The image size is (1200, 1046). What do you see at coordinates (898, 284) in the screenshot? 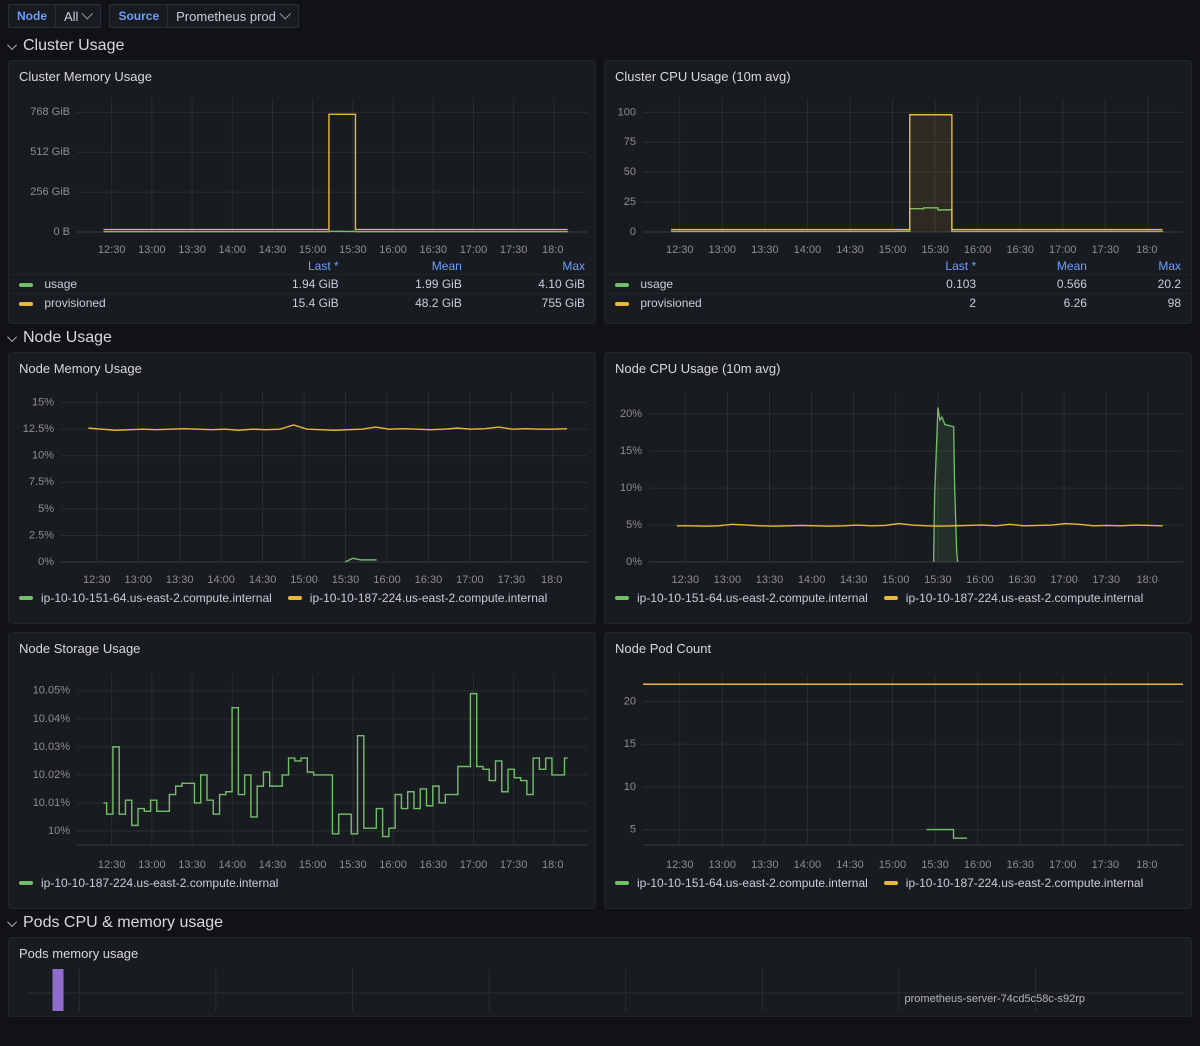
I see `legend-row: usage 0.103 0.566 20.2` at bounding box center [898, 284].